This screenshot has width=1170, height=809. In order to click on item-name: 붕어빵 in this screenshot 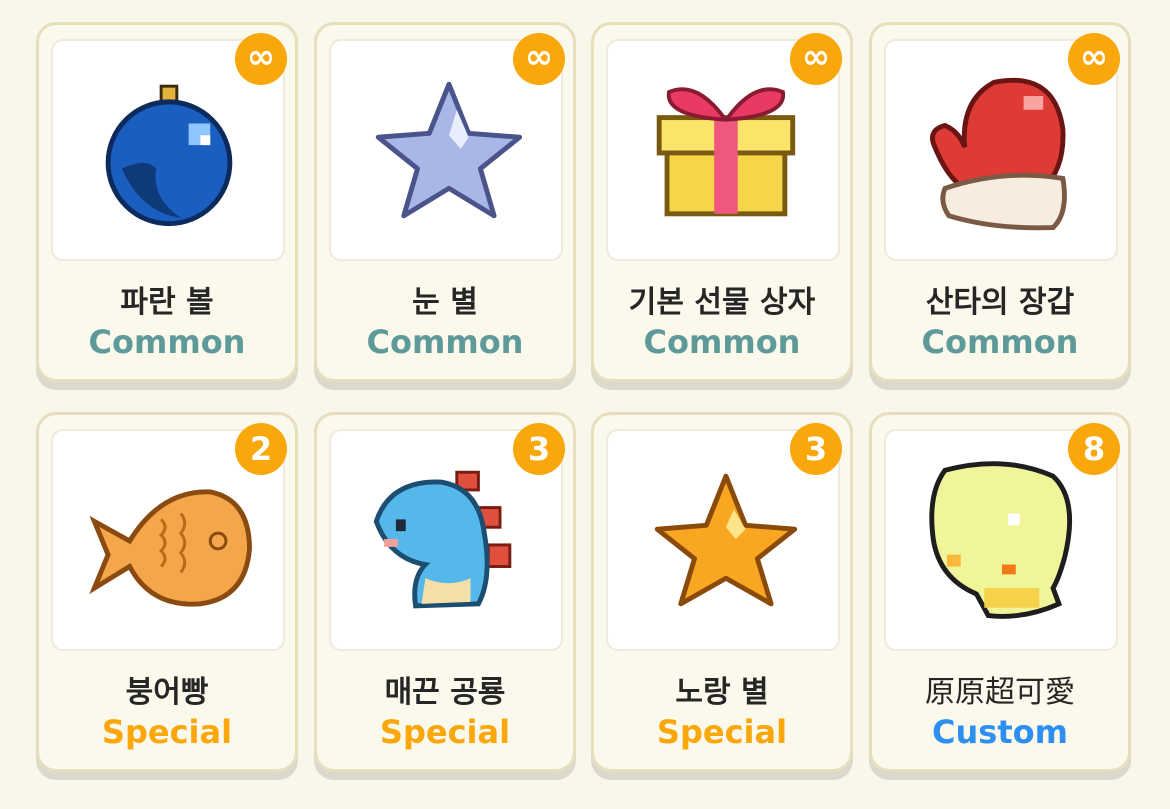, I will do `click(167, 692)`.